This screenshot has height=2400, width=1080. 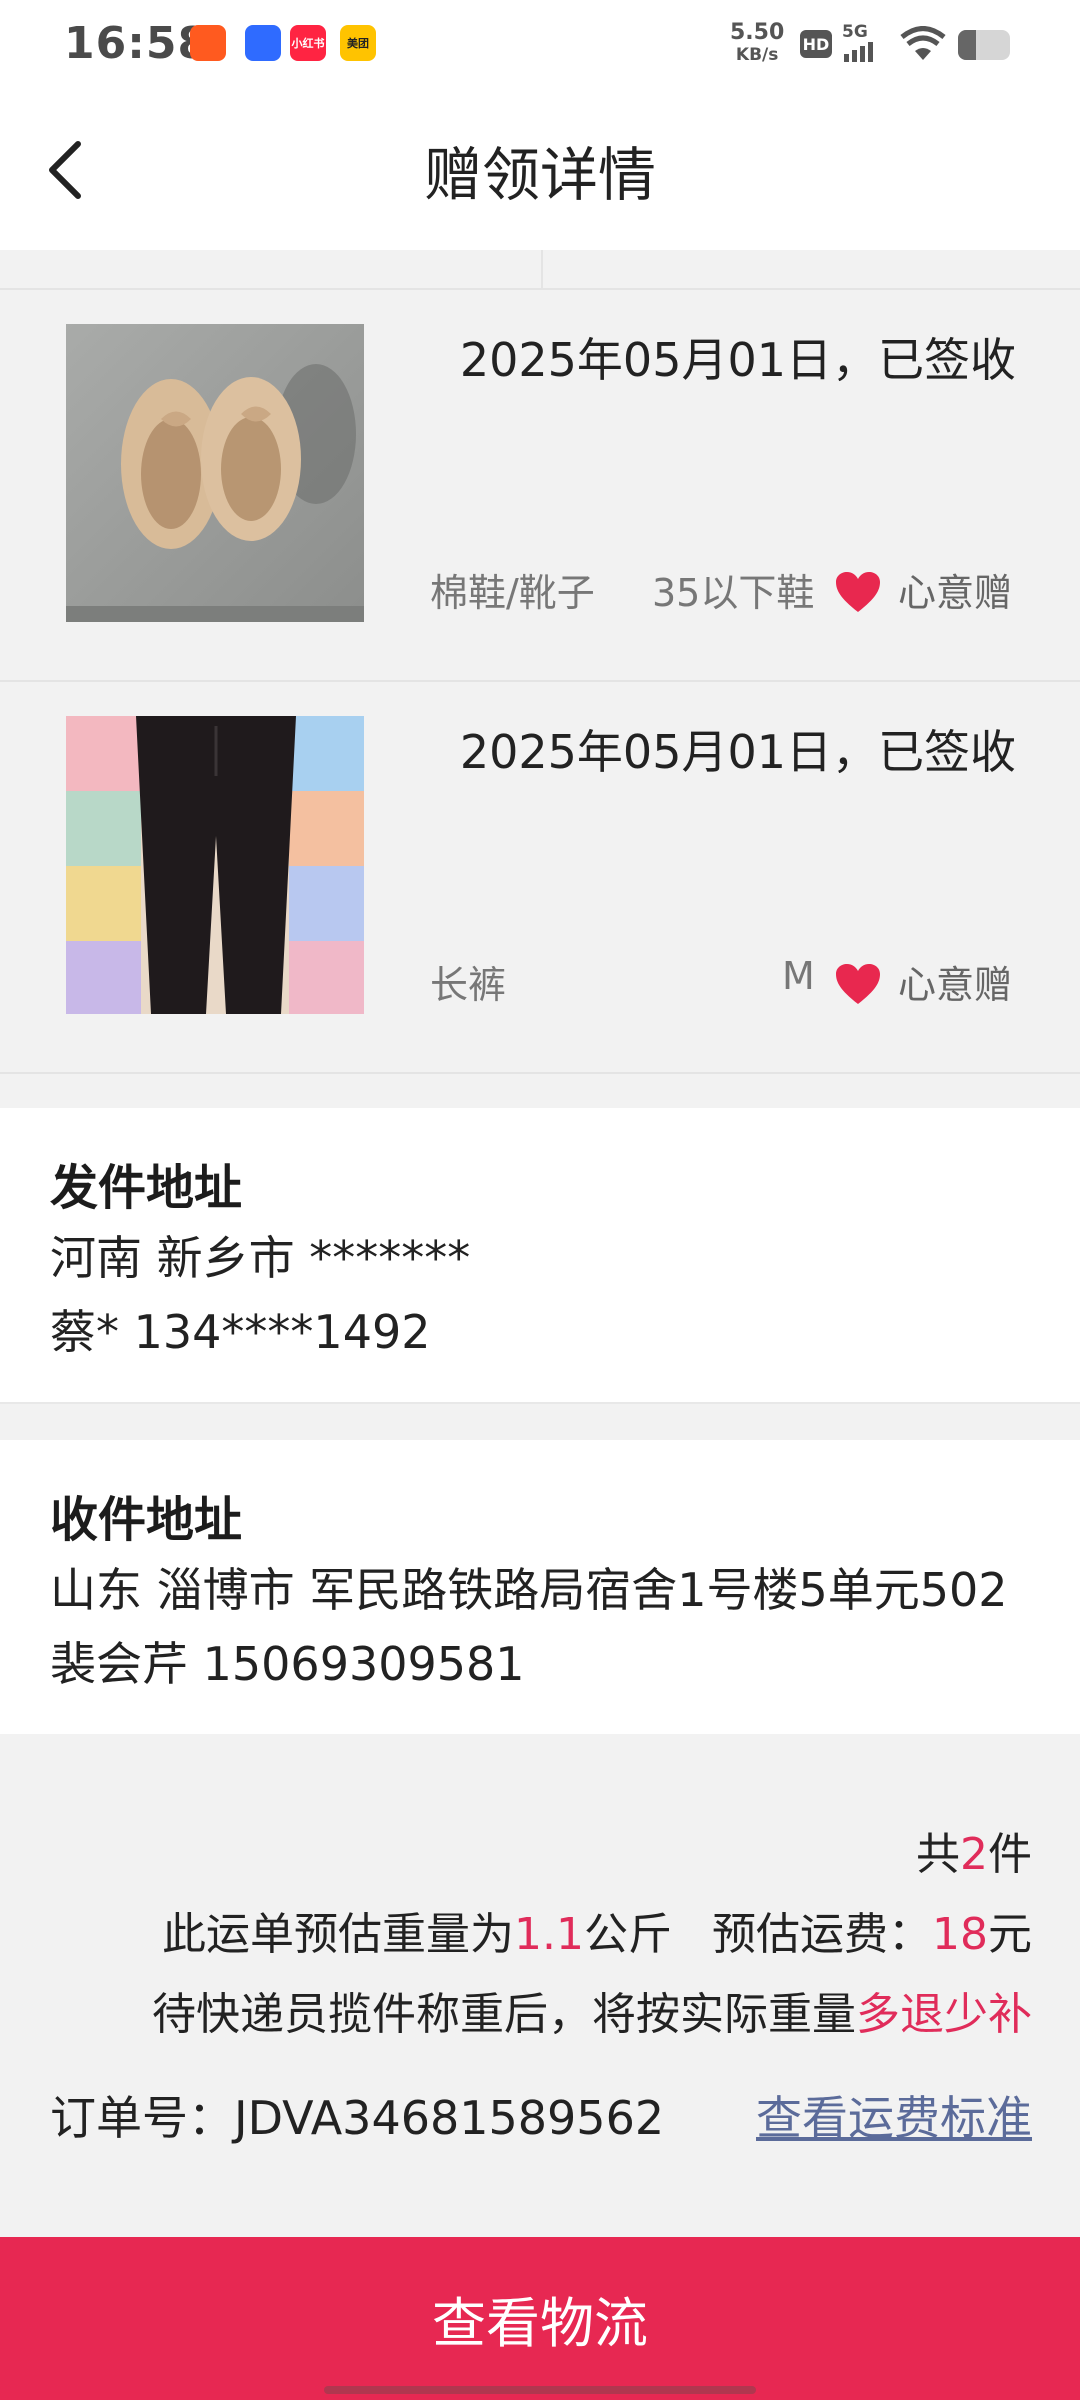 I want to click on item-size: M, so click(x=798, y=976).